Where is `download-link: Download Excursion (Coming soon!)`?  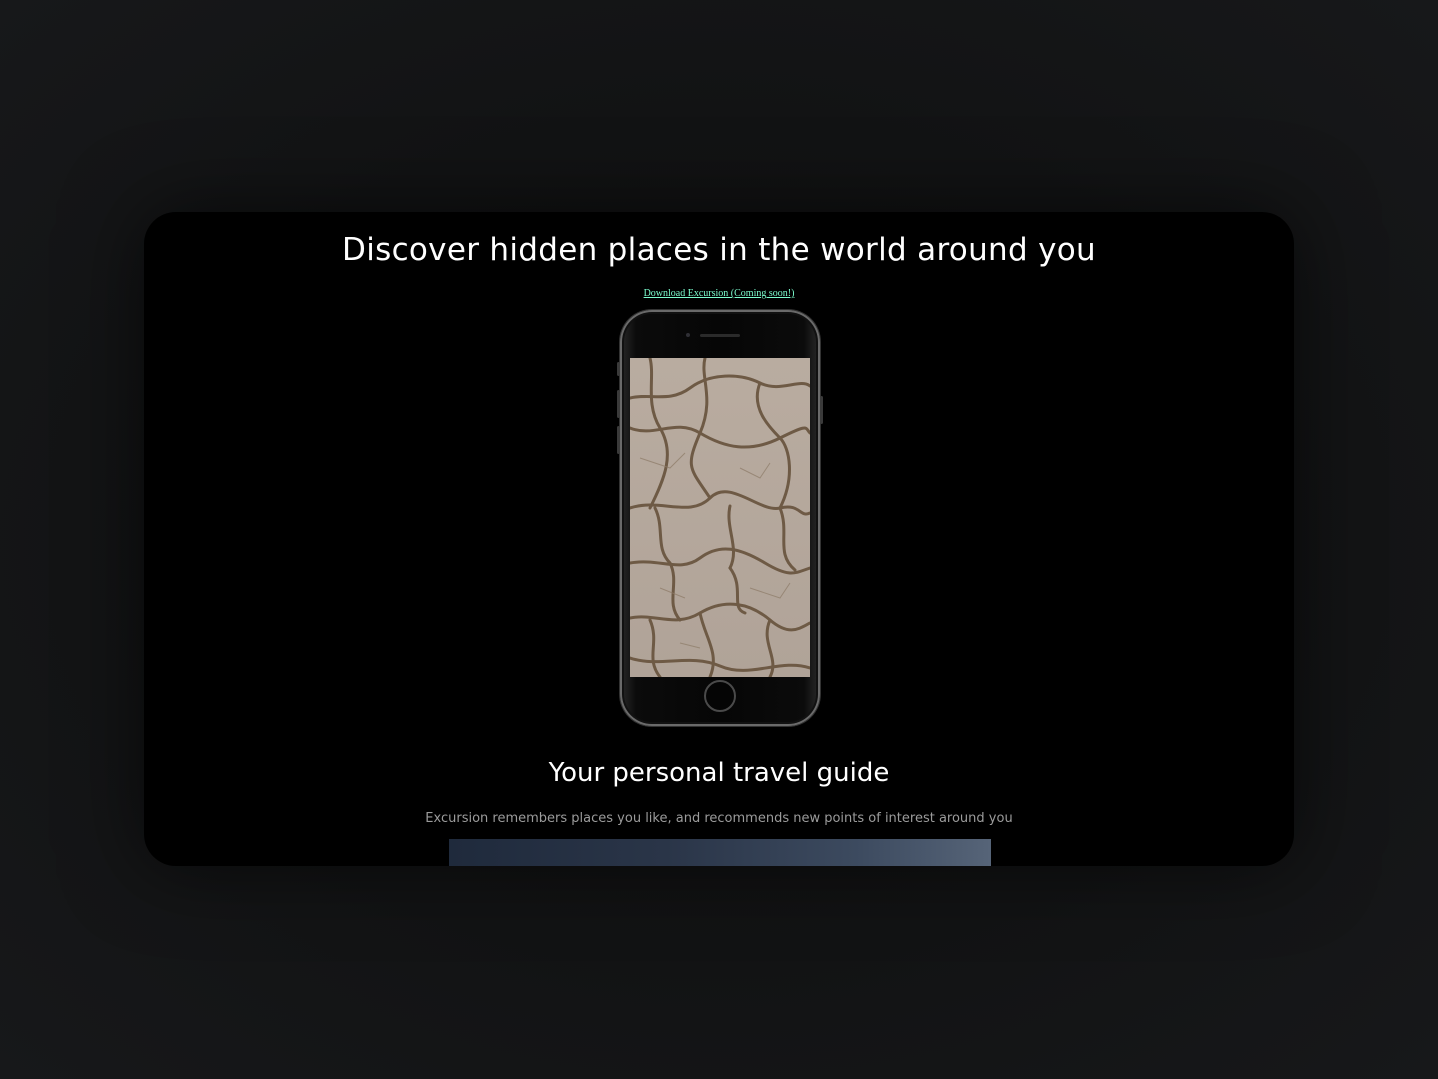 download-link: Download Excursion (Coming soon!) is located at coordinates (719, 293).